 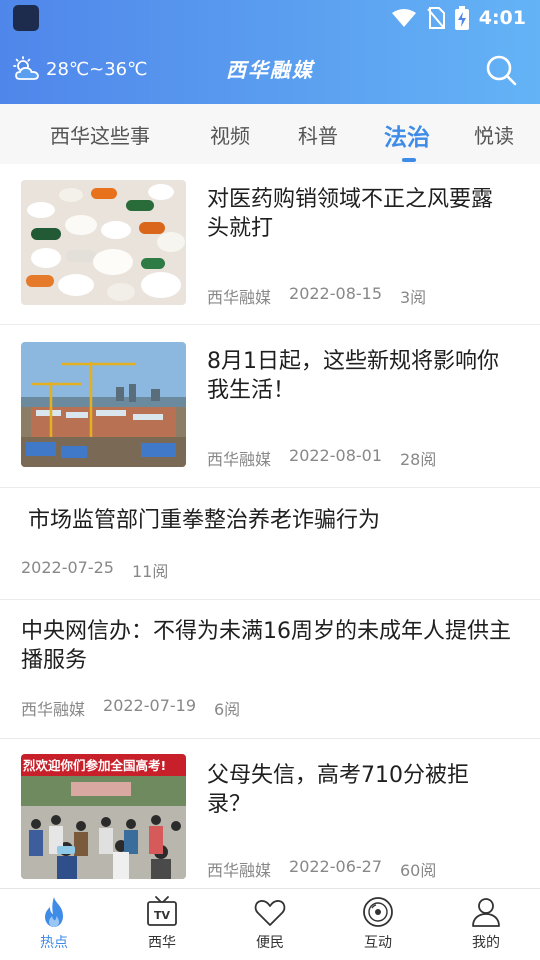 What do you see at coordinates (378, 912) in the screenshot?
I see `disc-icon` at bounding box center [378, 912].